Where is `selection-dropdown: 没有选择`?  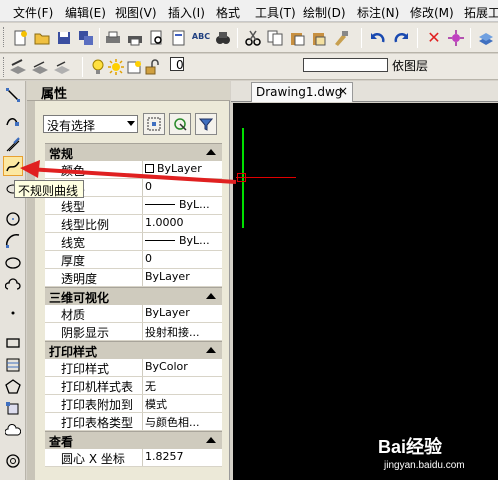 selection-dropdown: 没有选择 is located at coordinates (90, 124).